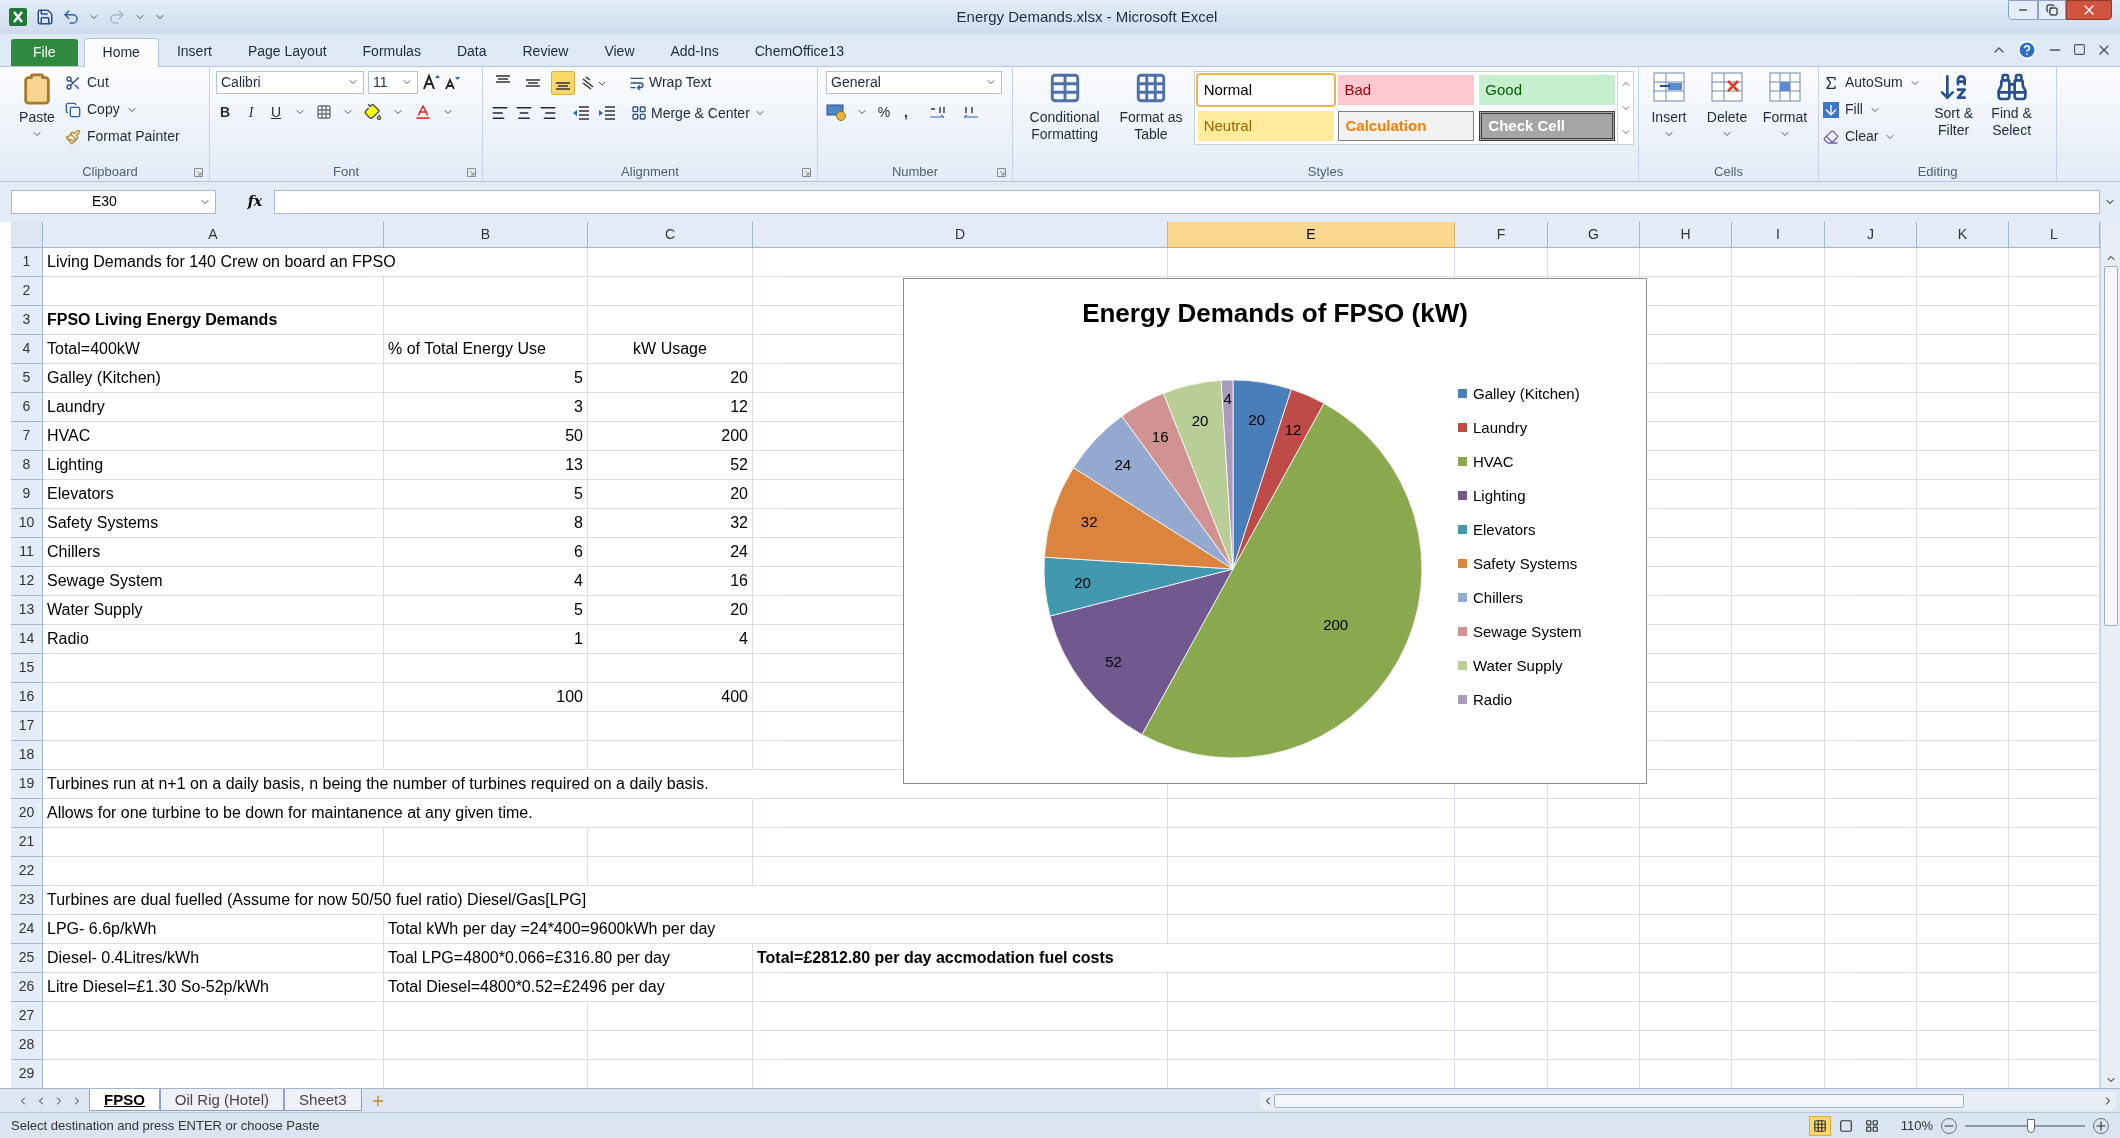  What do you see at coordinates (27, 668) in the screenshot?
I see `row-header: 15` at bounding box center [27, 668].